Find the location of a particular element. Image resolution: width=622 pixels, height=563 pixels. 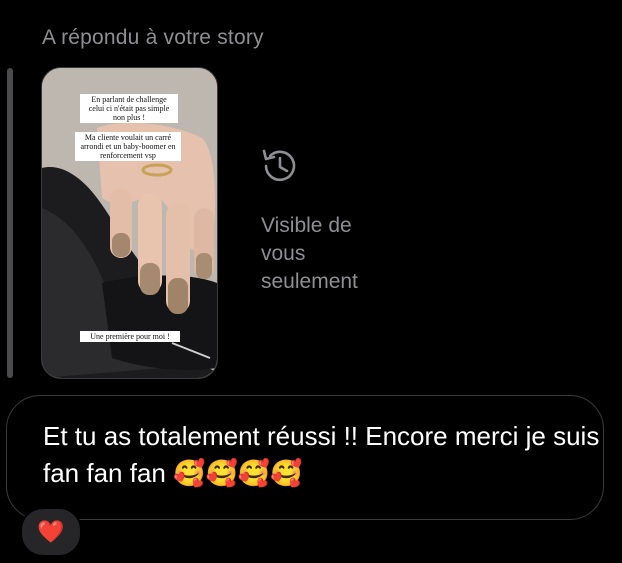

heart-icon: ❤️ is located at coordinates (51, 531).